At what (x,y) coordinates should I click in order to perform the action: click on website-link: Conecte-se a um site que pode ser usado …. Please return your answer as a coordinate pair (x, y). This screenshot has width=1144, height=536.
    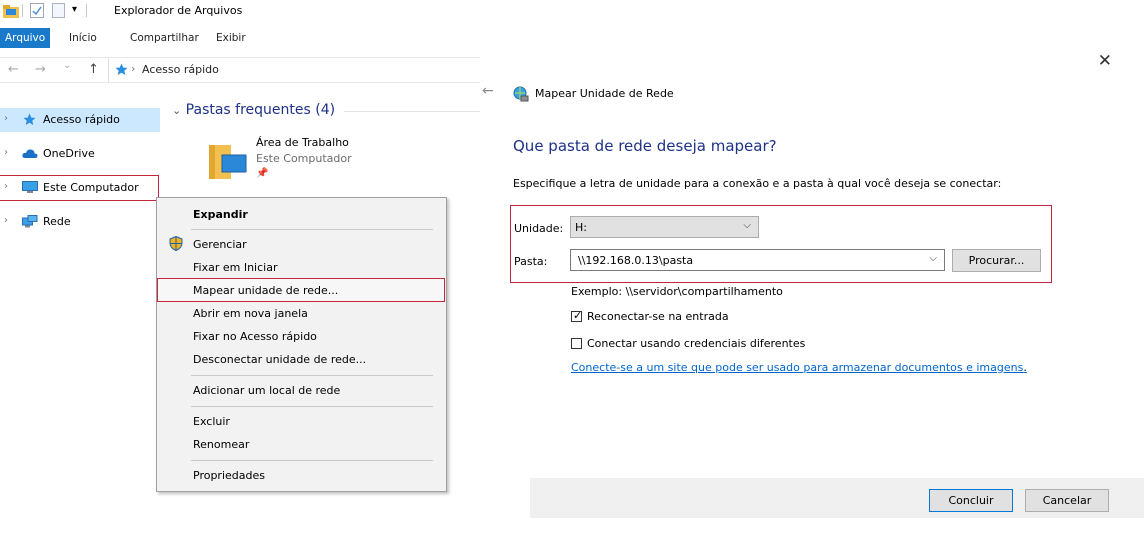
    Looking at the image, I should click on (799, 367).